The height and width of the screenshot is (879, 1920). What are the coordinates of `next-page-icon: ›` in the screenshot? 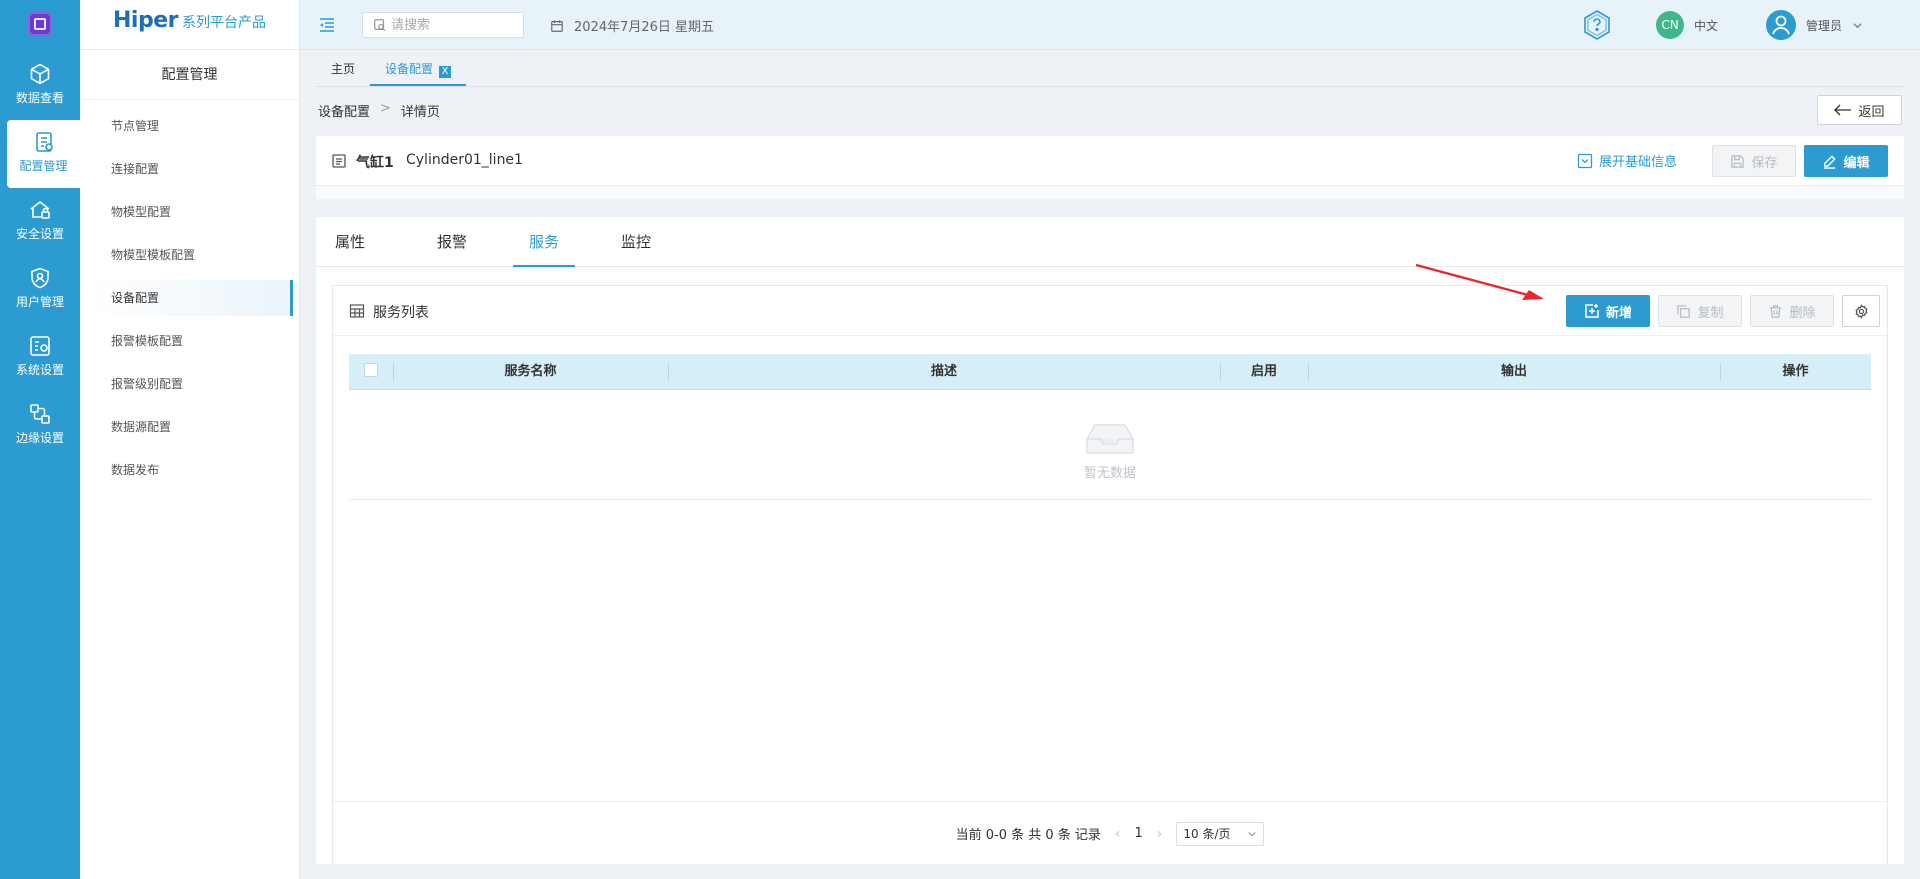 It's located at (1160, 834).